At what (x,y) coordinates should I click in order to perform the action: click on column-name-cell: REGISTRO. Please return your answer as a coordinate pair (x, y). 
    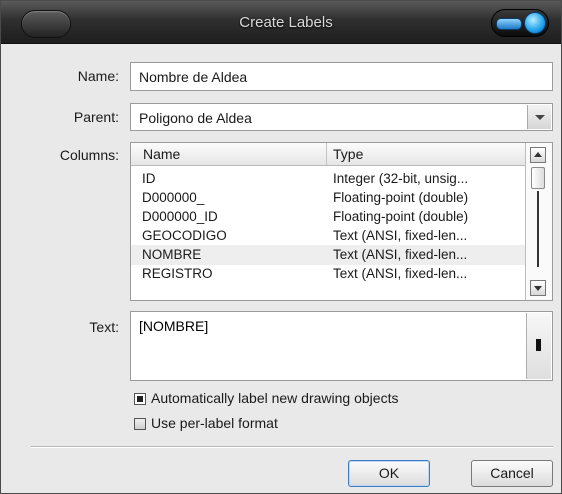
    Looking at the image, I should click on (177, 273).